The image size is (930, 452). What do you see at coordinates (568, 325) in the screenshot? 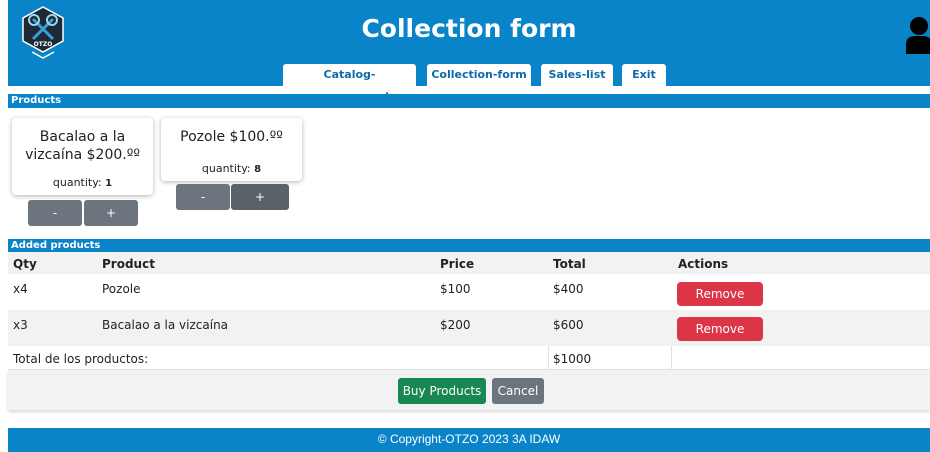
I see `row-total: $600` at bounding box center [568, 325].